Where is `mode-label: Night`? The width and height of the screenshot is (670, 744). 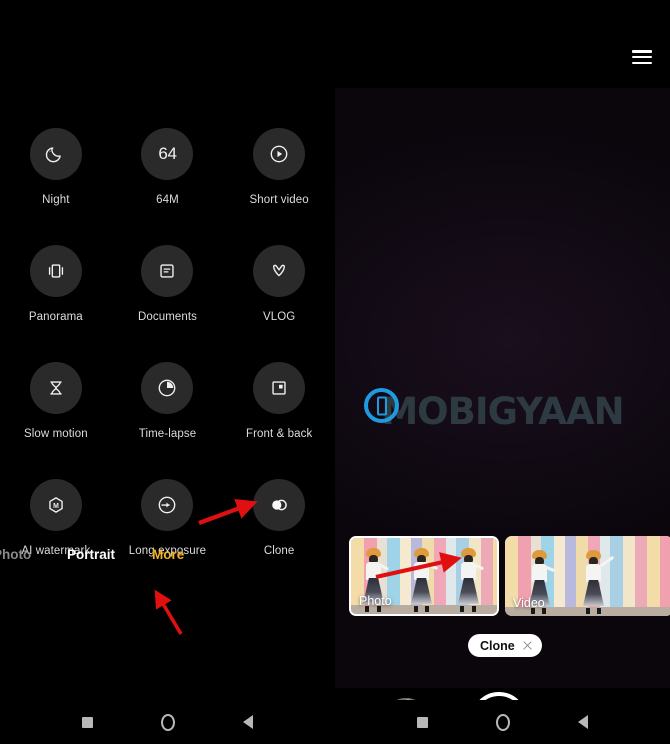
mode-label: Night is located at coordinates (56, 200).